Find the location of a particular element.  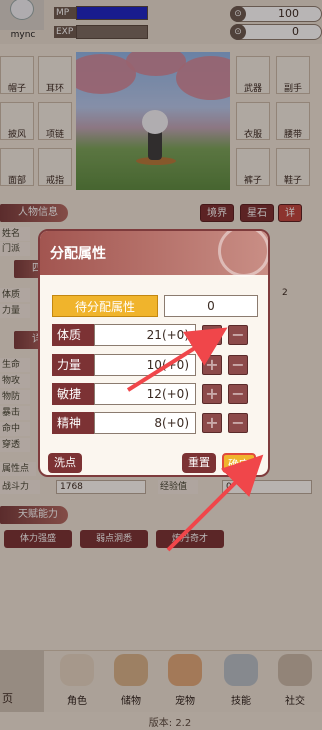

arrow-to-confirm is located at coordinates (215, 503).